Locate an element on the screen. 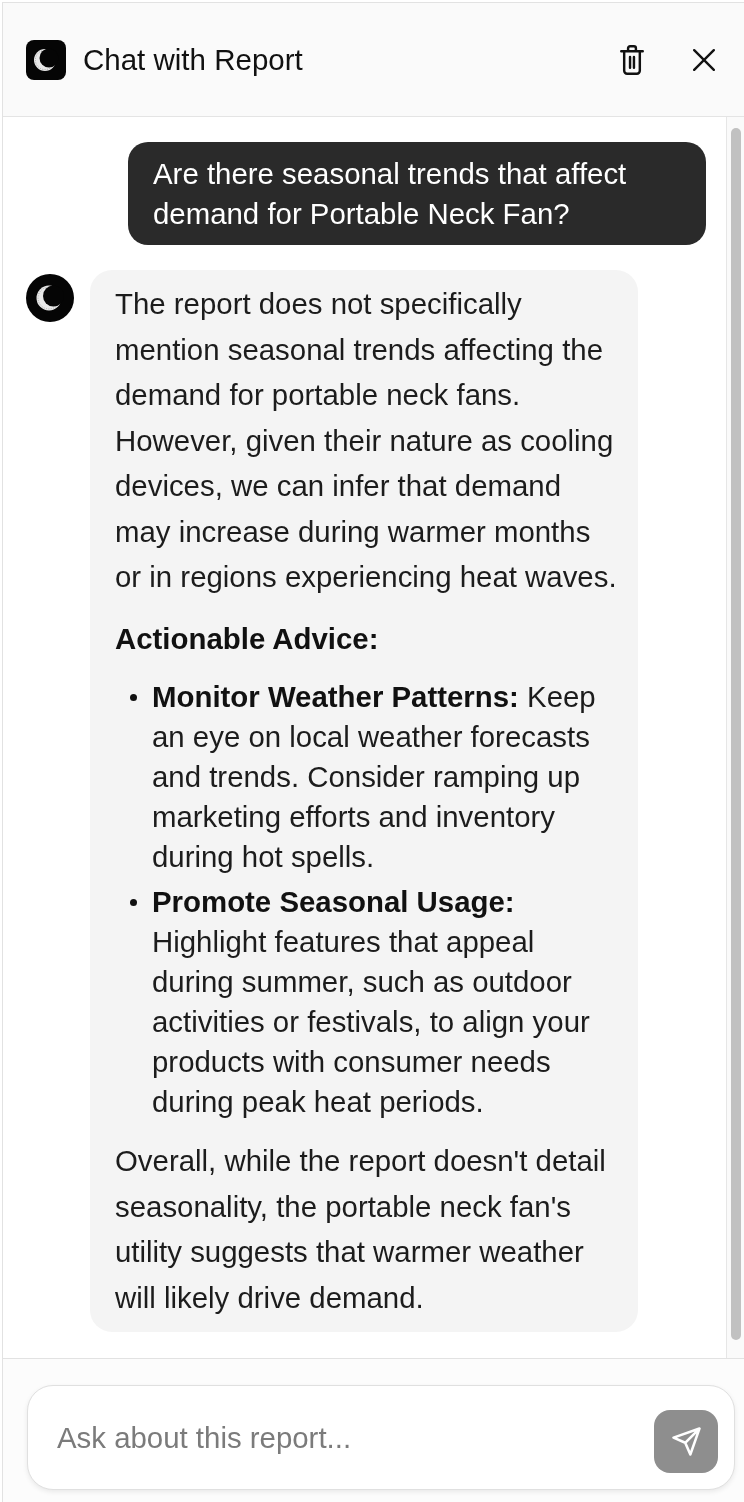 This screenshot has width=744, height=1502. close-icon is located at coordinates (704, 59).